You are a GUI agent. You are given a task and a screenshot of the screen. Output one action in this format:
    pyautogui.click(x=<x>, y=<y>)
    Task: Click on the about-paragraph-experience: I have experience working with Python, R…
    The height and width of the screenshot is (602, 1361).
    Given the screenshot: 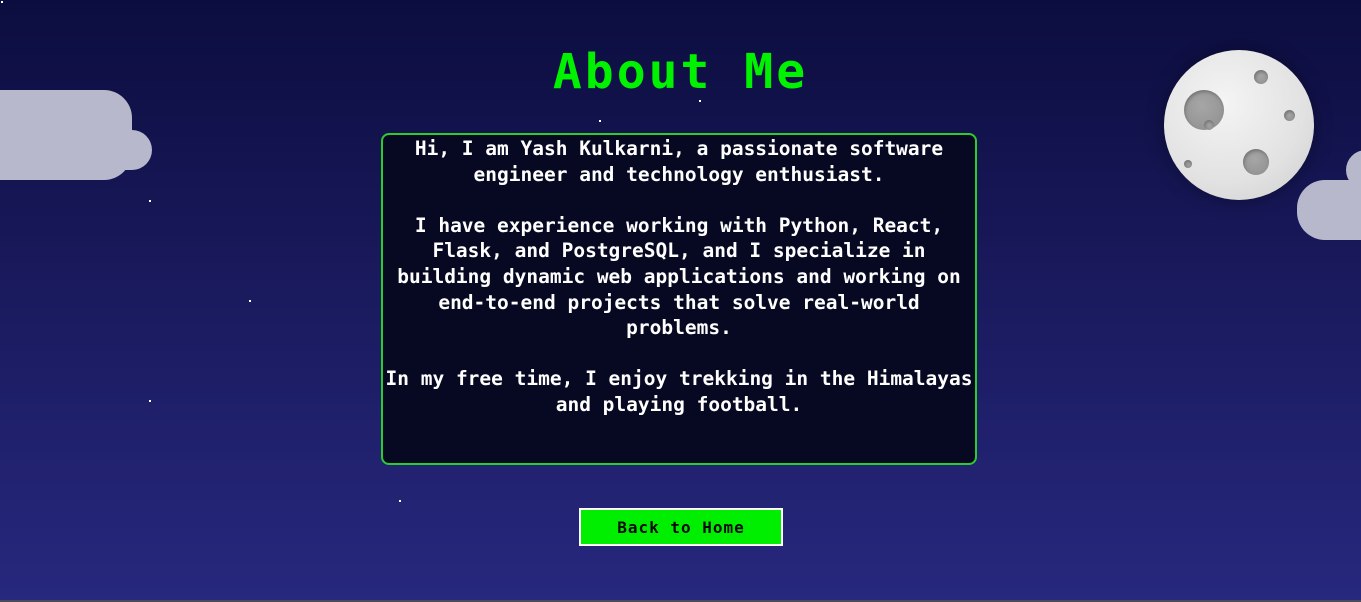 What is the action you would take?
    pyautogui.click(x=679, y=276)
    